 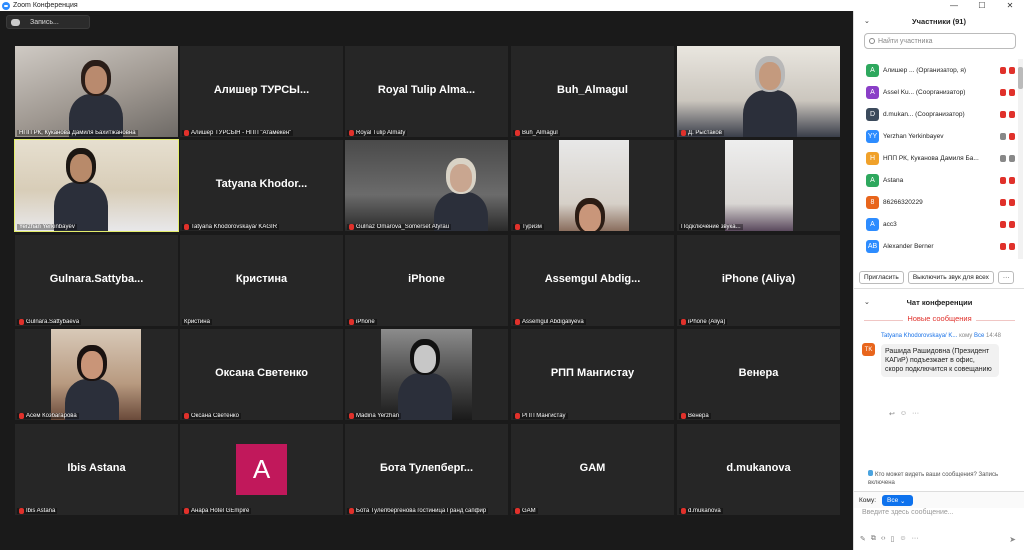 What do you see at coordinates (935, 136) in the screenshot?
I see `participant-row: YY Yerzhan Yerkinbayev` at bounding box center [935, 136].